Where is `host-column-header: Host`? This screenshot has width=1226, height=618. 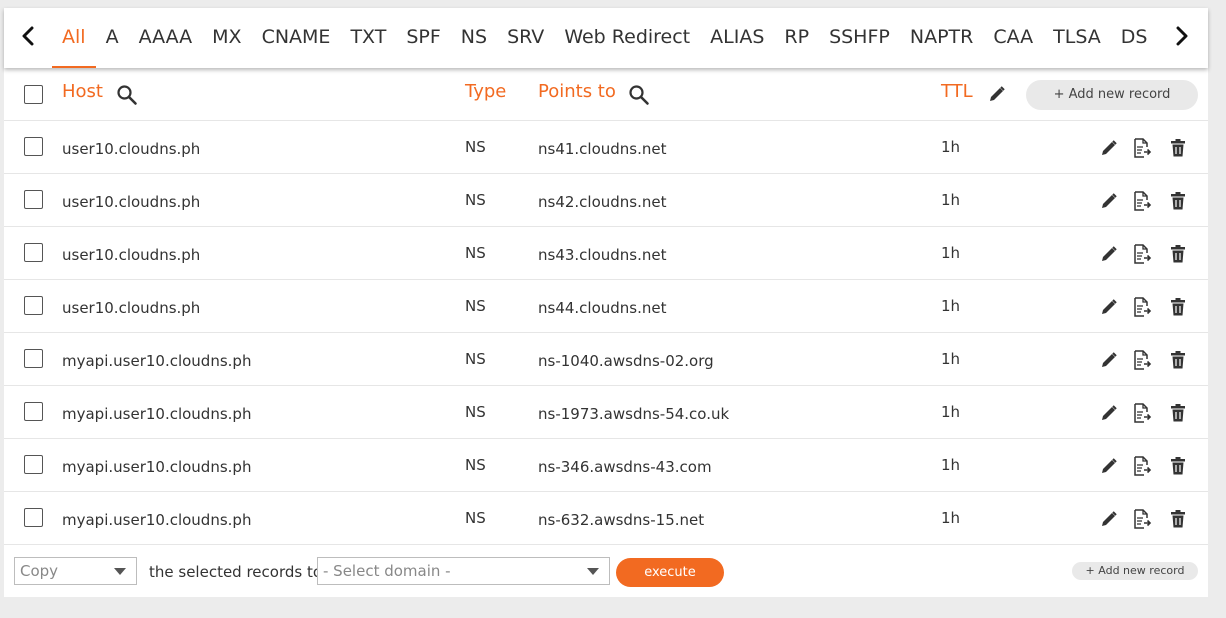
host-column-header: Host is located at coordinates (82, 91).